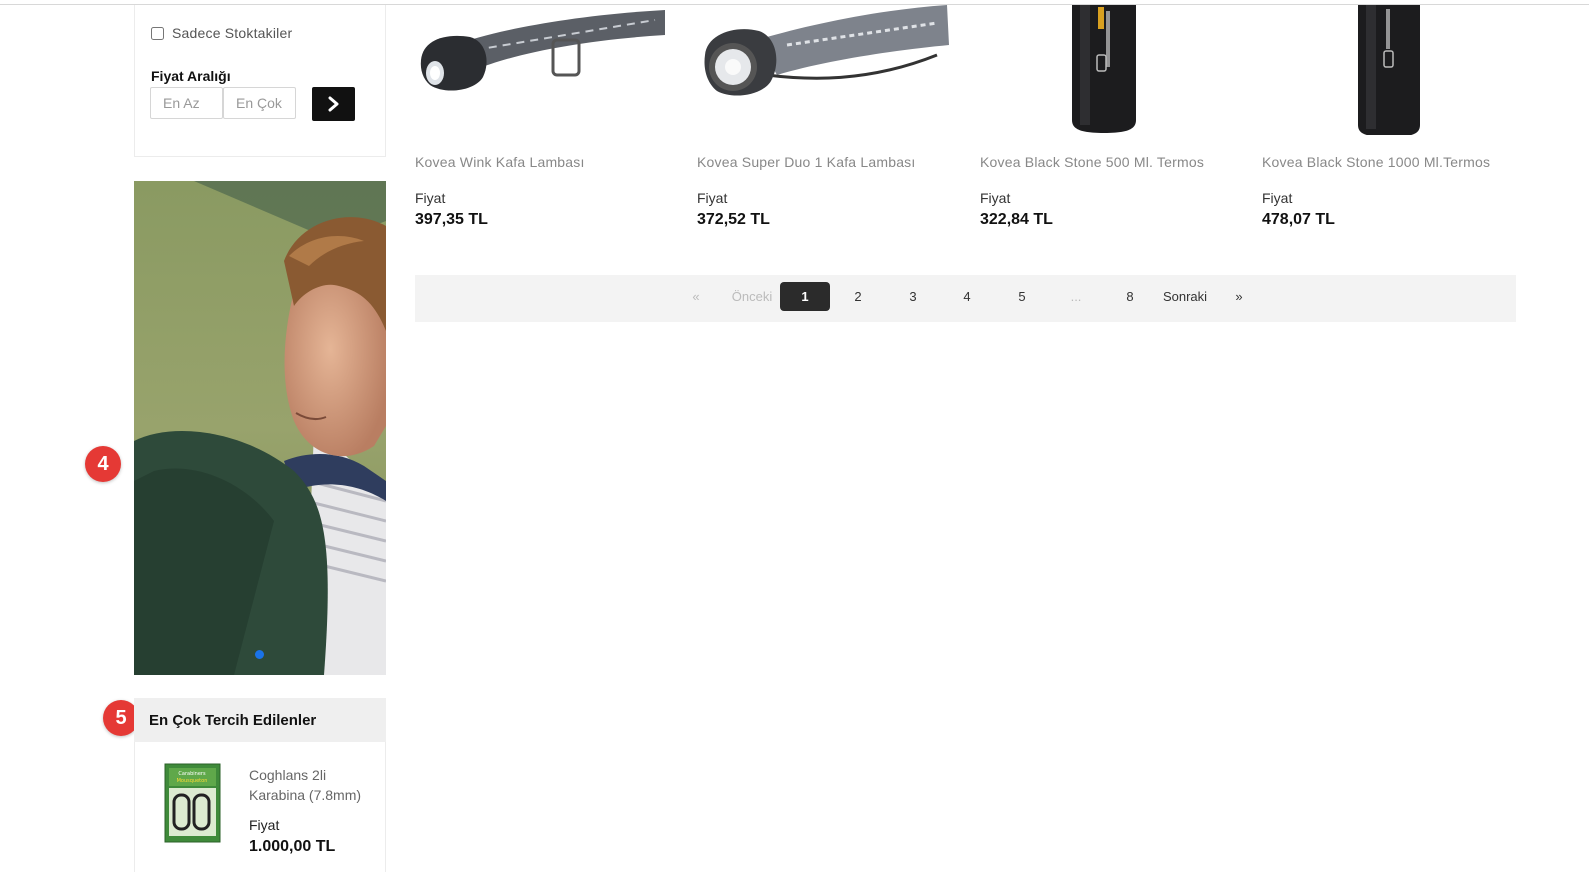  Describe the element at coordinates (192, 781) in the screenshot. I see `svg-text: Mousqueton` at that location.